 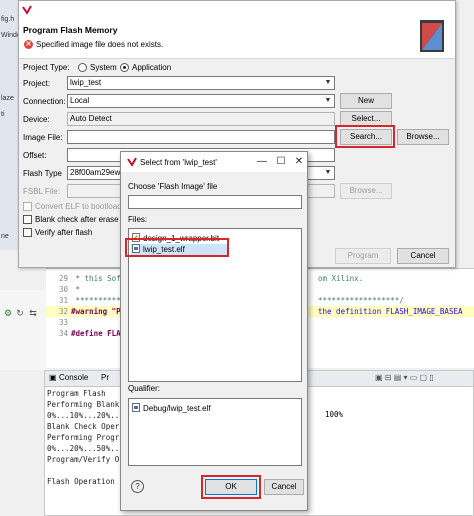 I want to click on select-dialog-titlebar: Select from 'lwip_test' — ☐ ✕, so click(x=214, y=162).